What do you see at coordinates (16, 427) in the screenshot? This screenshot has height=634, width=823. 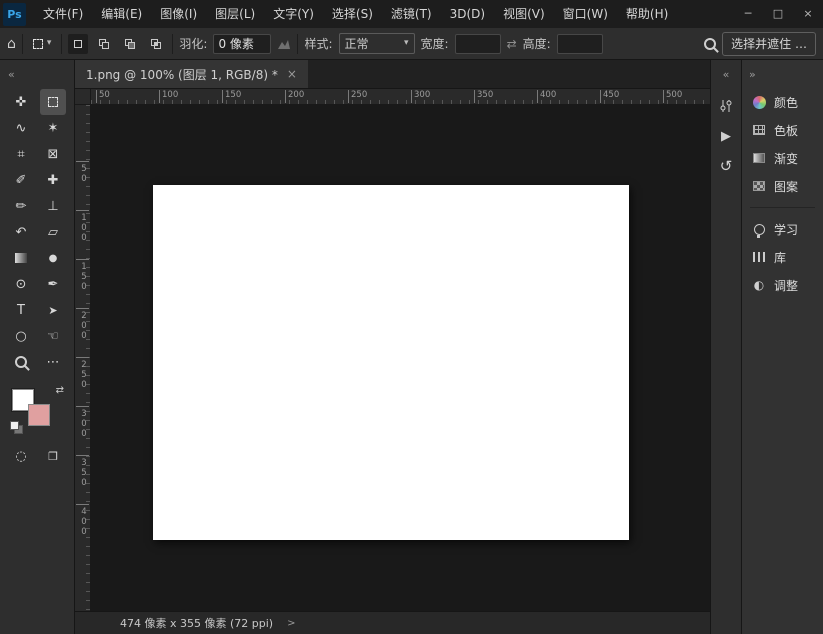 I see `default-colors-icon` at bounding box center [16, 427].